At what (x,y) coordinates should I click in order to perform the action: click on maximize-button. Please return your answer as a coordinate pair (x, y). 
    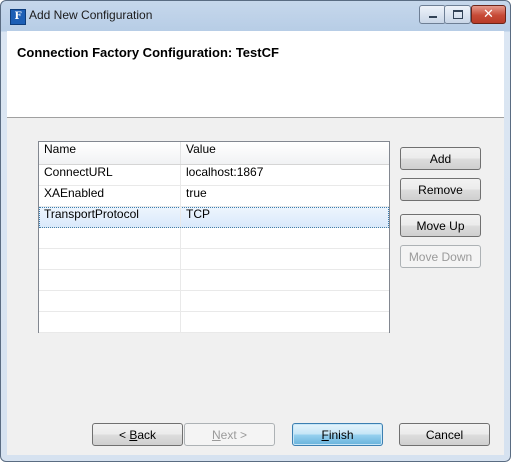
    Looking at the image, I should click on (457, 14).